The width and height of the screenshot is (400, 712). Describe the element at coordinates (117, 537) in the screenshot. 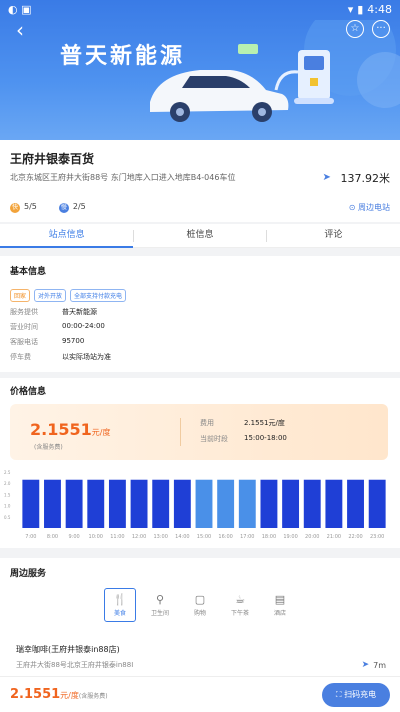

I see `x-tick-label: 11:00` at that location.